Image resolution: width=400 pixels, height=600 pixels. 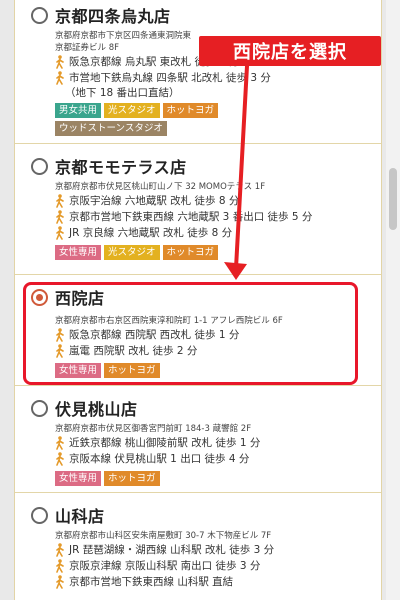 I want to click on store-tags: 男女共用 光スタジオ ホットヨガ ウッドストーンスタジオ, so click(x=165, y=121).